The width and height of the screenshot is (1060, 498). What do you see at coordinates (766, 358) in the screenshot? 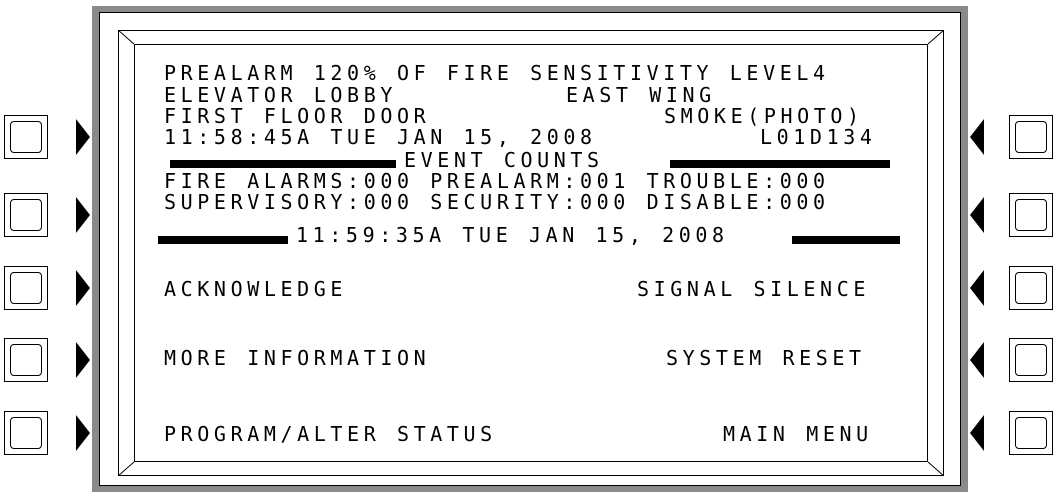
I see `menu-system-reset: SYSTEM RESET` at bounding box center [766, 358].